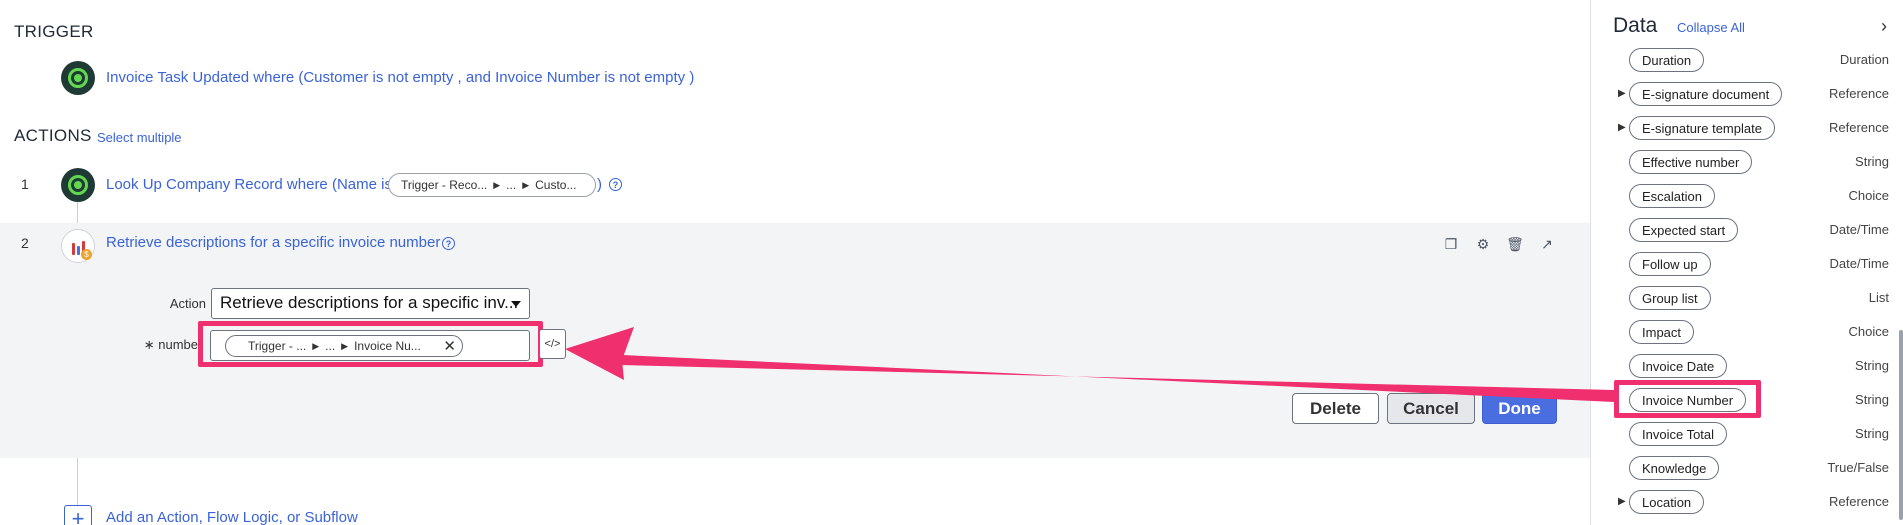  Describe the element at coordinates (1674, 468) in the screenshot. I see `data-pill: Knowledge` at that location.